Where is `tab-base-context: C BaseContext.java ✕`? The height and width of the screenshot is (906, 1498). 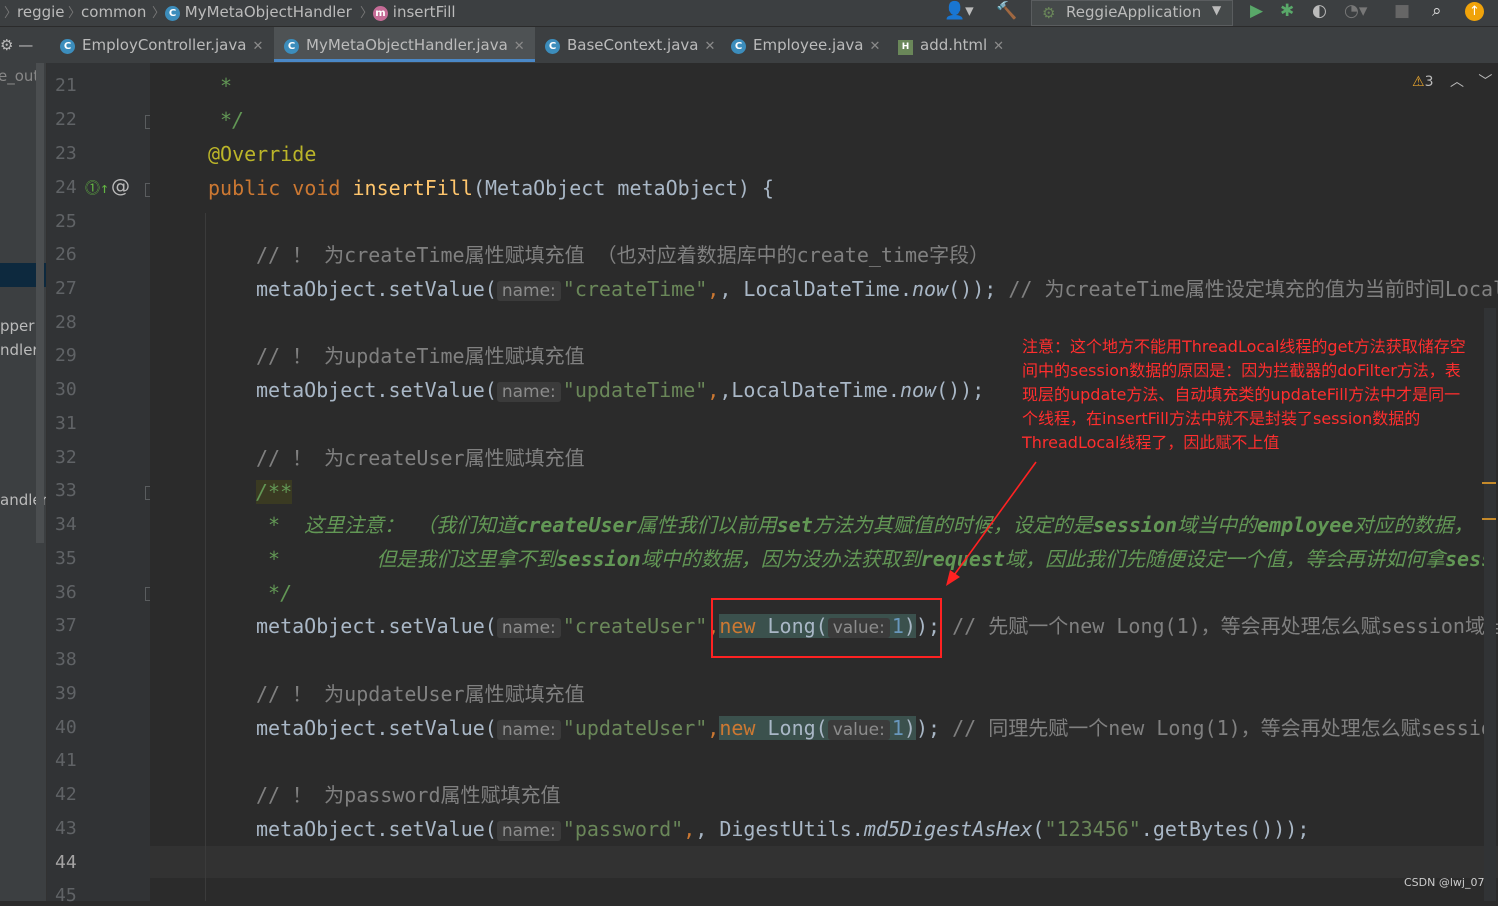 tab-base-context: C BaseContext.java ✕ is located at coordinates (630, 44).